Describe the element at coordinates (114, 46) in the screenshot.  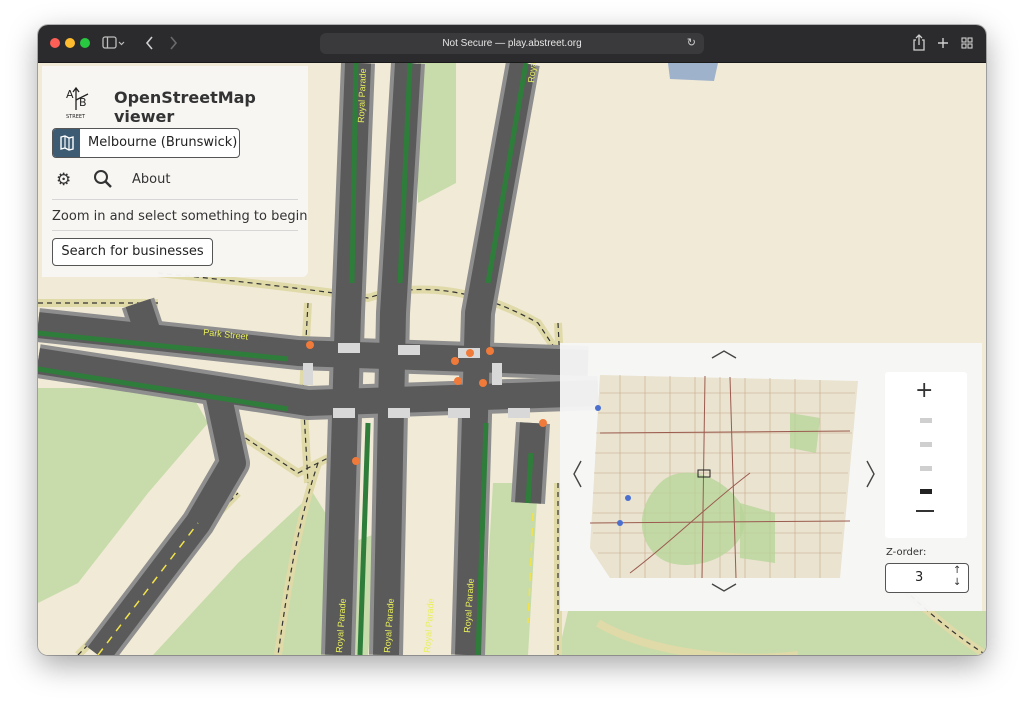
I see `sidebar-toggle-icon` at that location.